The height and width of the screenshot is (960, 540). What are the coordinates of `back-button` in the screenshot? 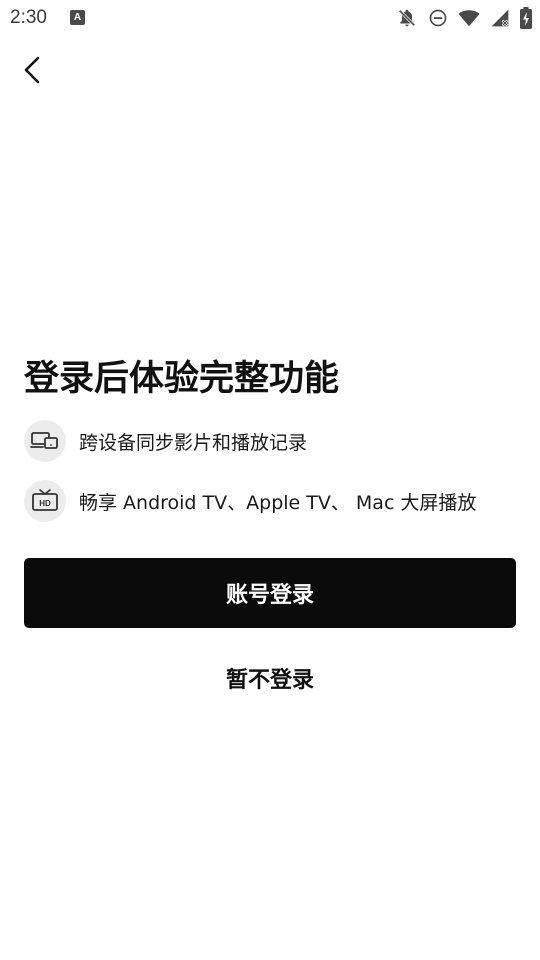 It's located at (34, 70).